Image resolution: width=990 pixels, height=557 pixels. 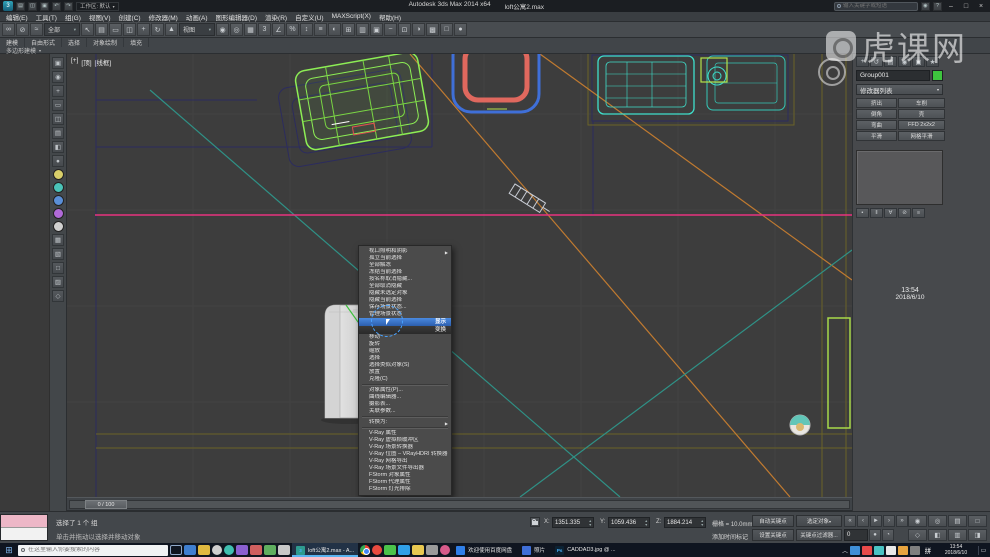 What do you see at coordinates (893, 75) in the screenshot?
I see `object-name-field: Group001` at bounding box center [893, 75].